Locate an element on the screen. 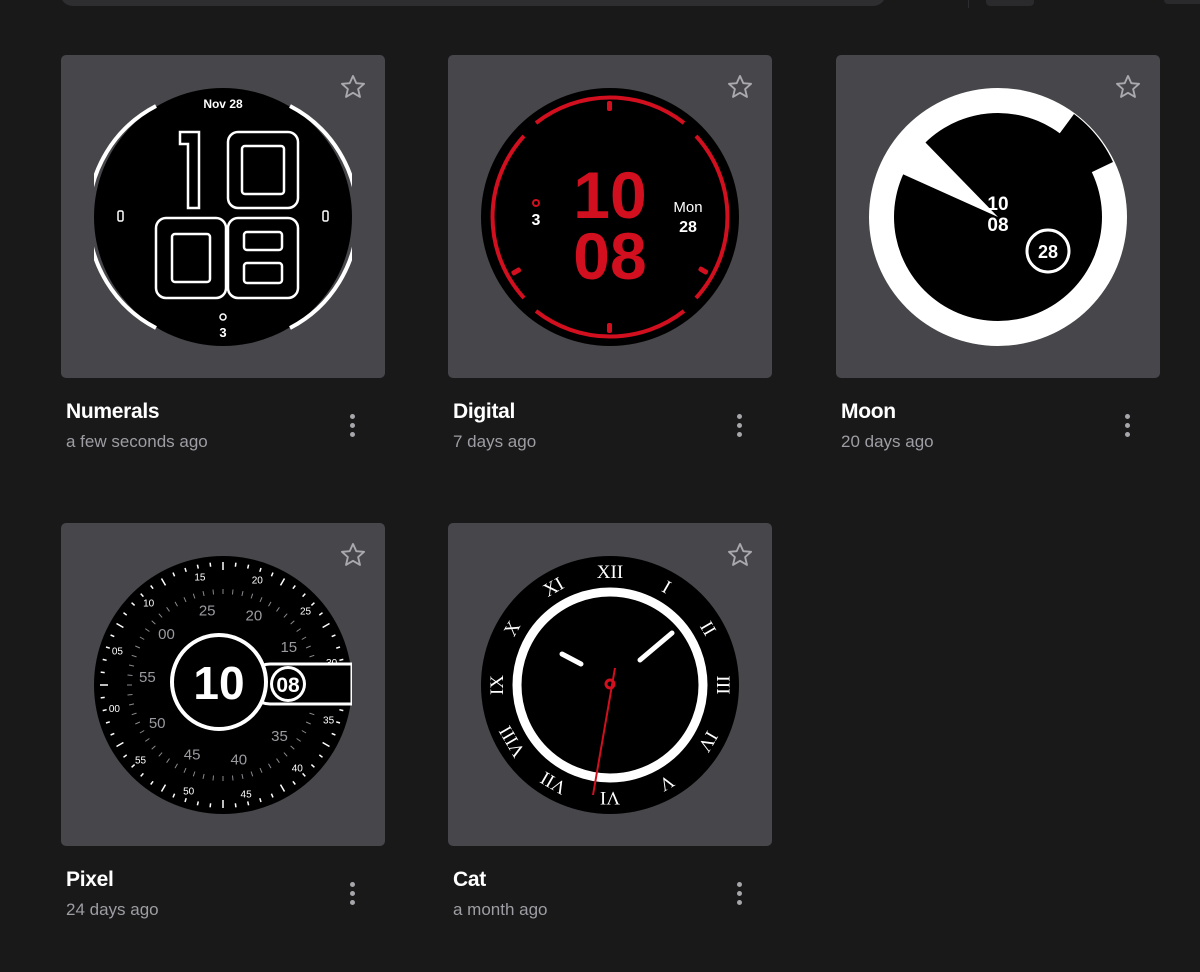 The image size is (1200, 972). moon-minute: 08 is located at coordinates (997, 225).